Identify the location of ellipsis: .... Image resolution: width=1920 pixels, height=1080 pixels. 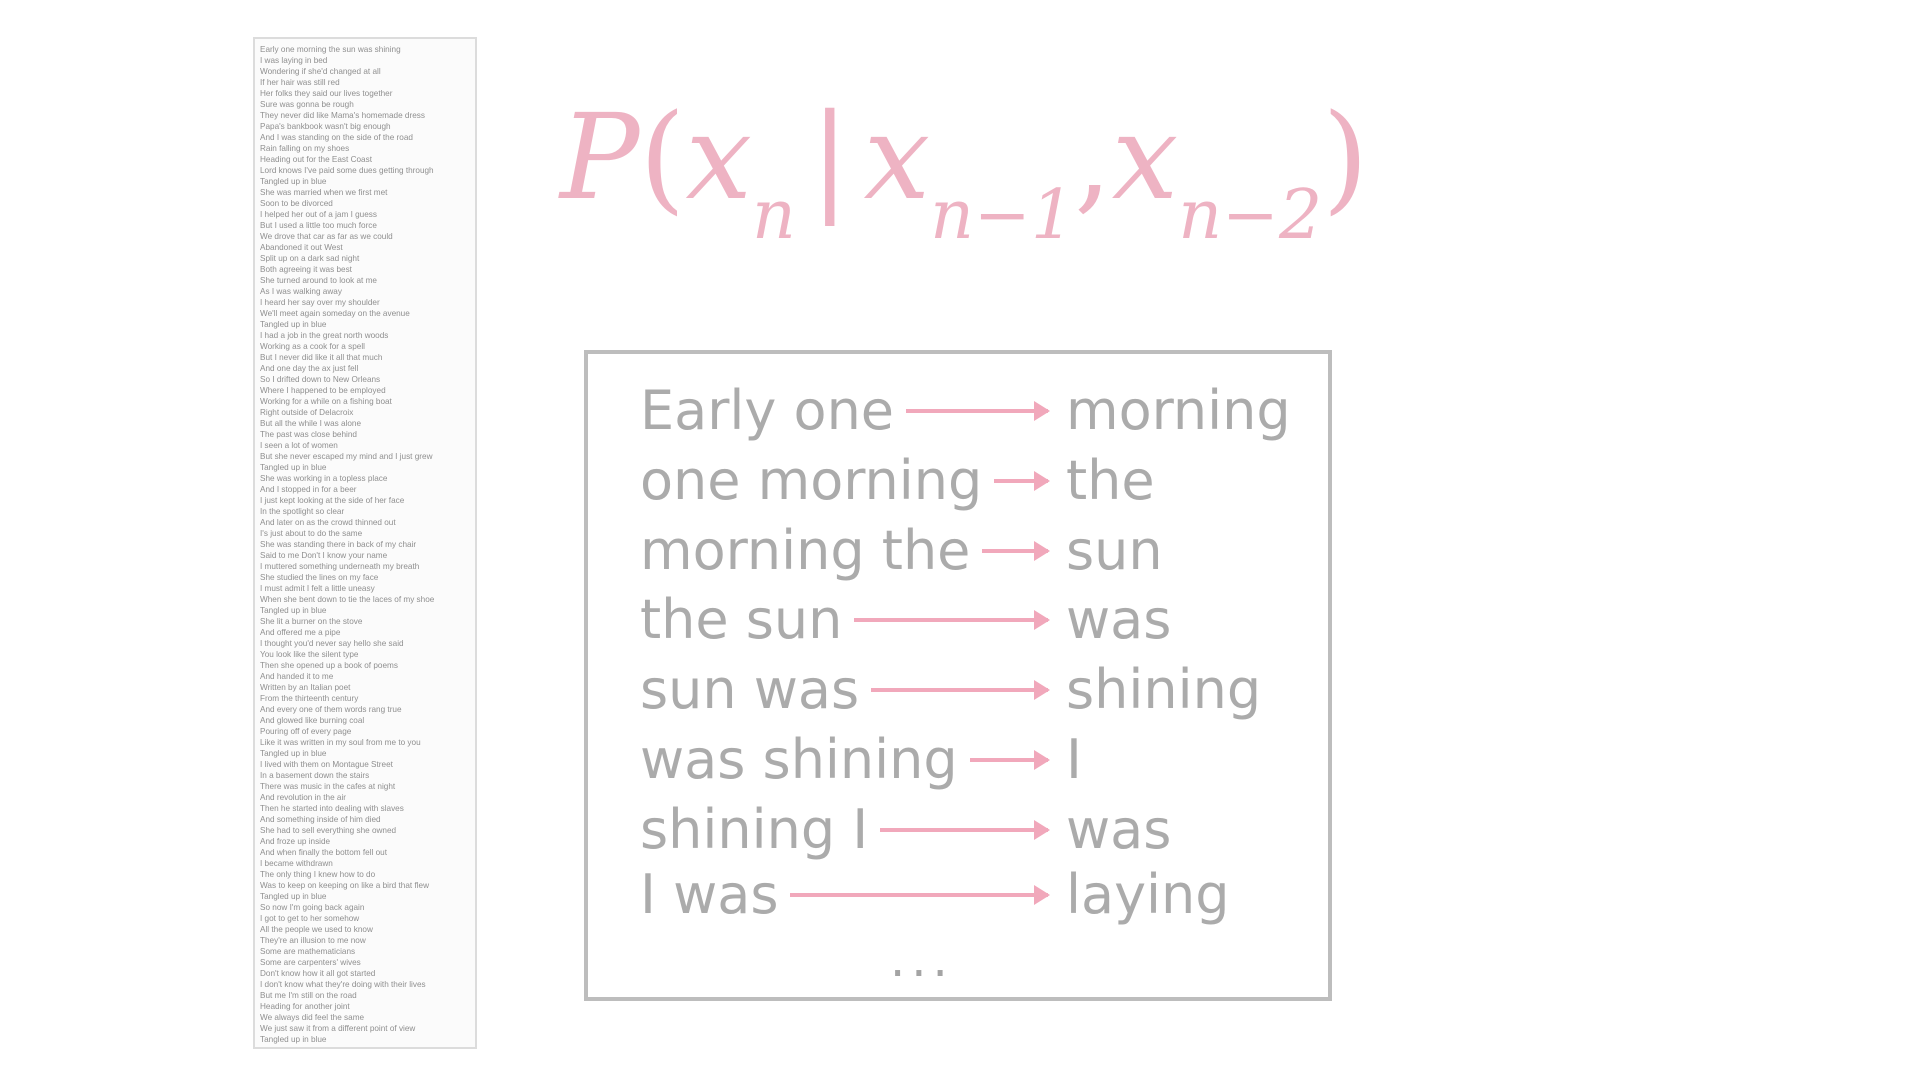
(922, 960).